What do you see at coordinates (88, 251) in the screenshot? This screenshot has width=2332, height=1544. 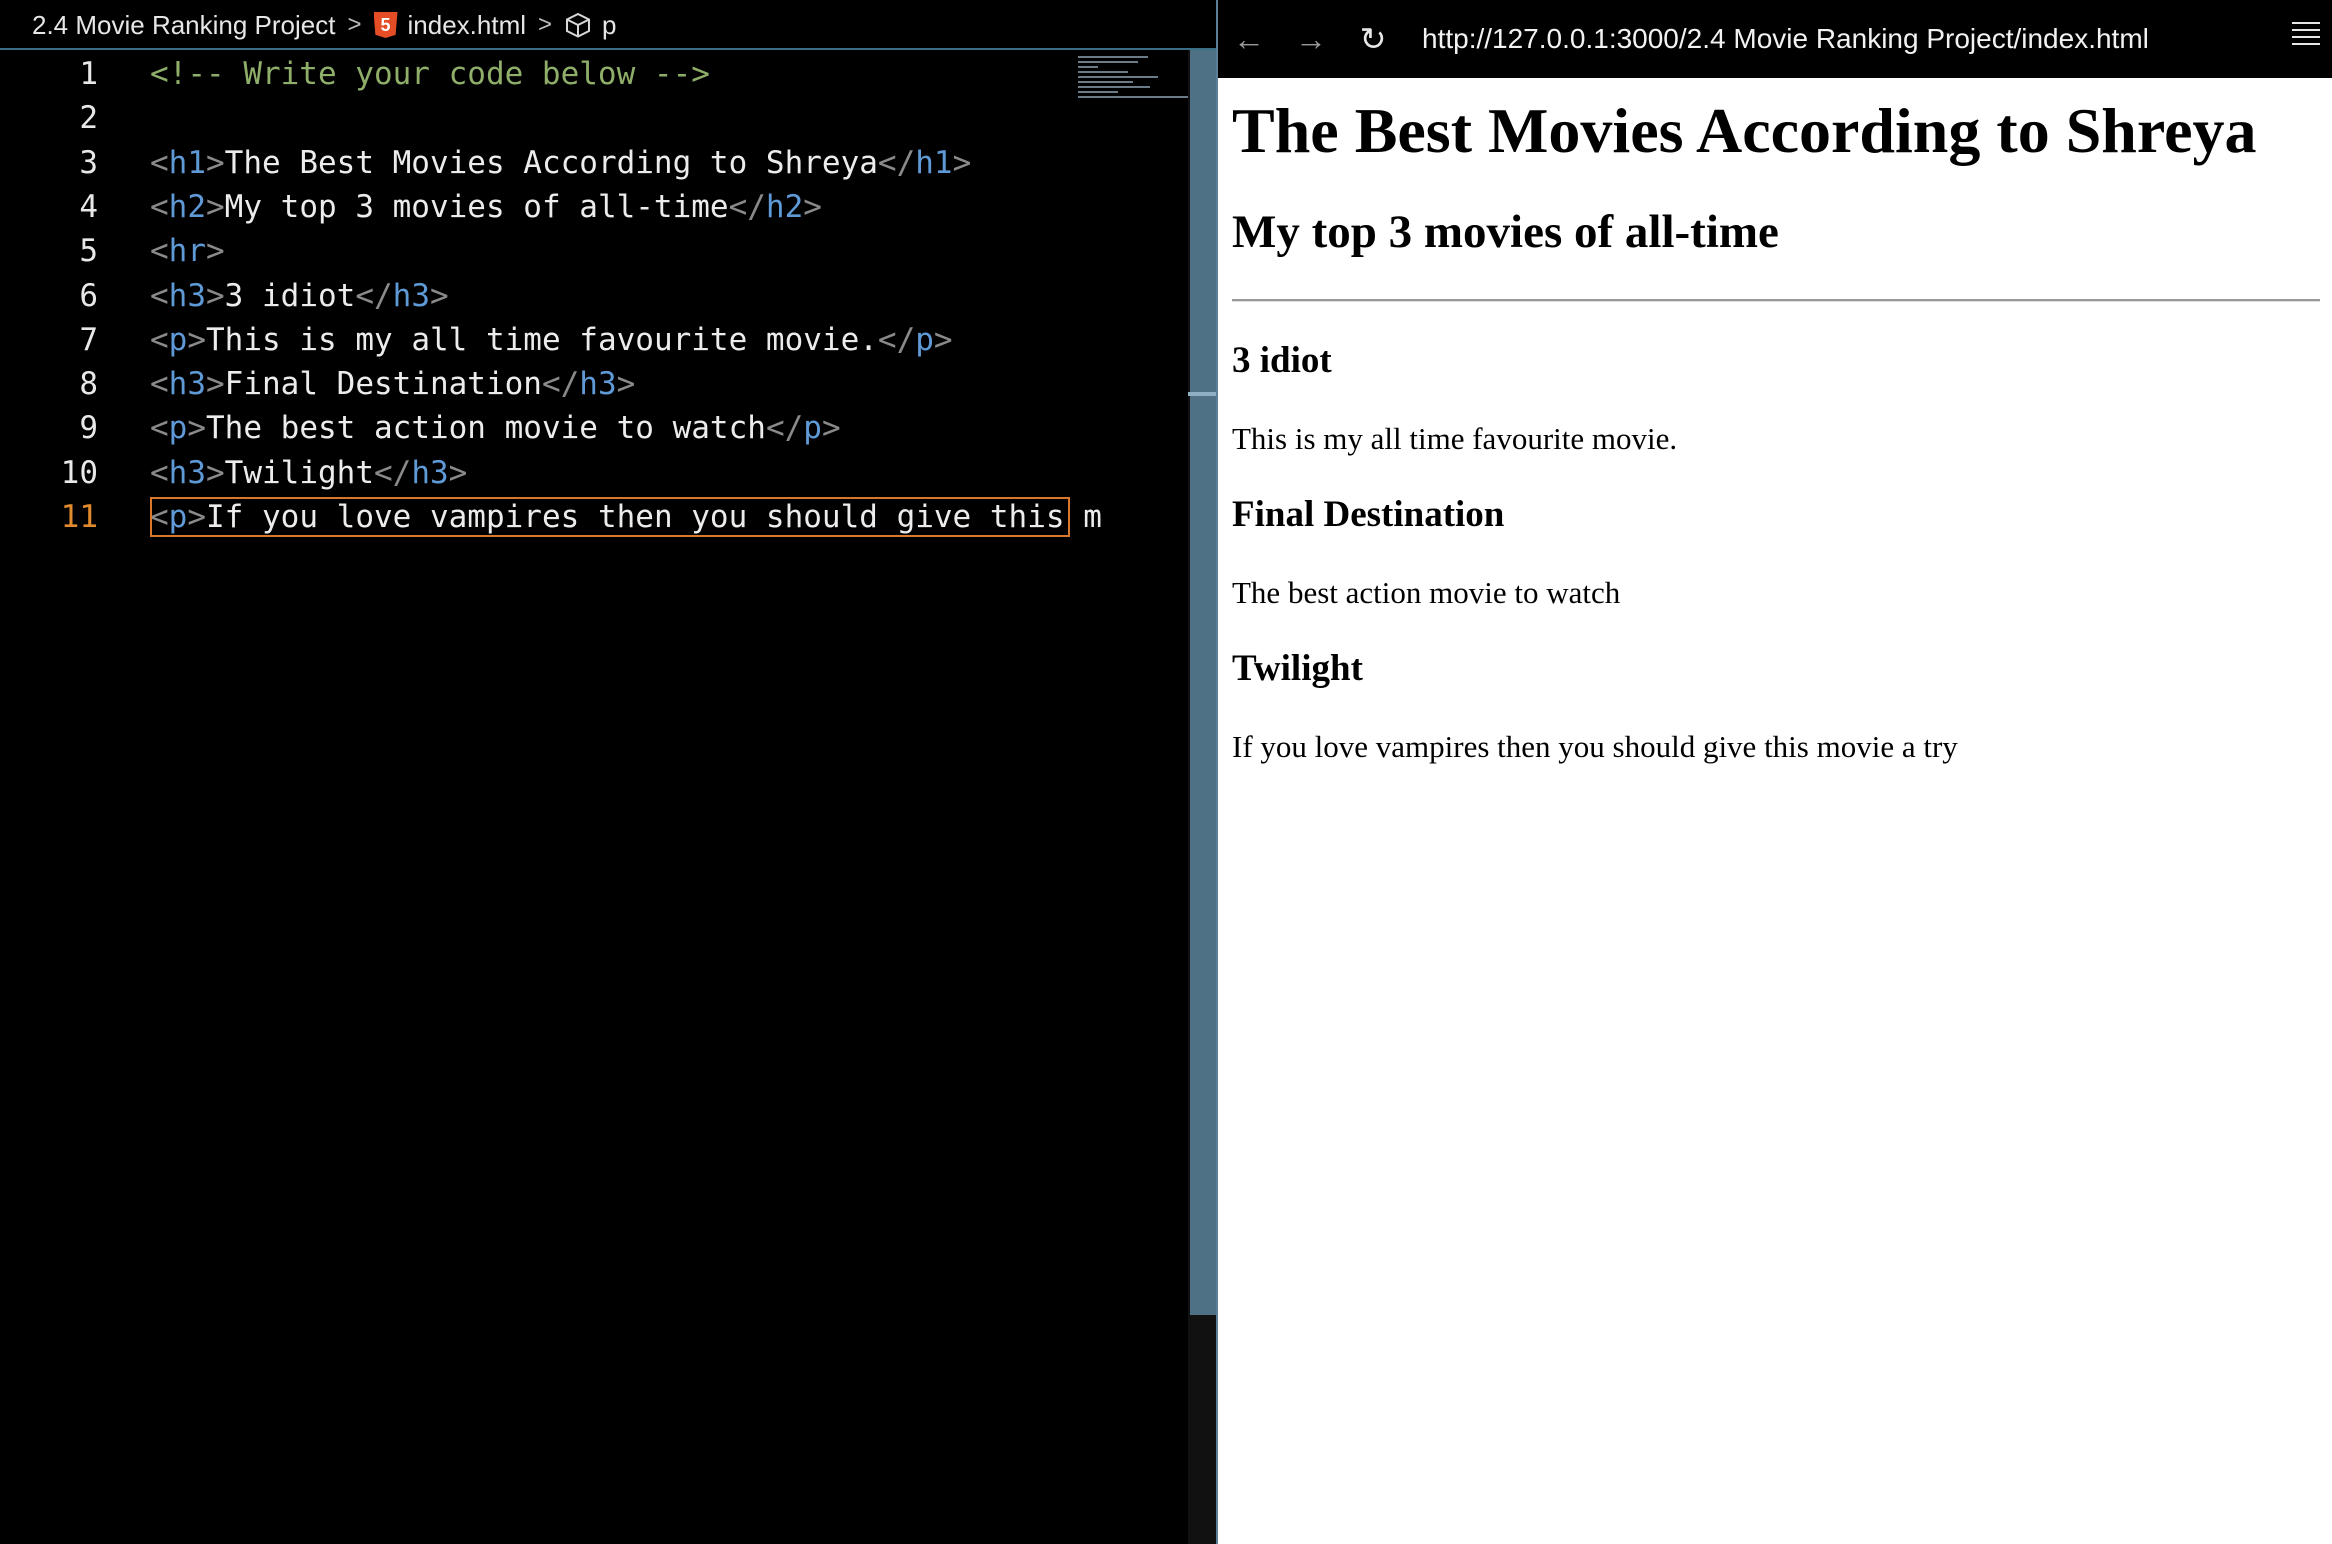 I see `line-number: 5` at bounding box center [88, 251].